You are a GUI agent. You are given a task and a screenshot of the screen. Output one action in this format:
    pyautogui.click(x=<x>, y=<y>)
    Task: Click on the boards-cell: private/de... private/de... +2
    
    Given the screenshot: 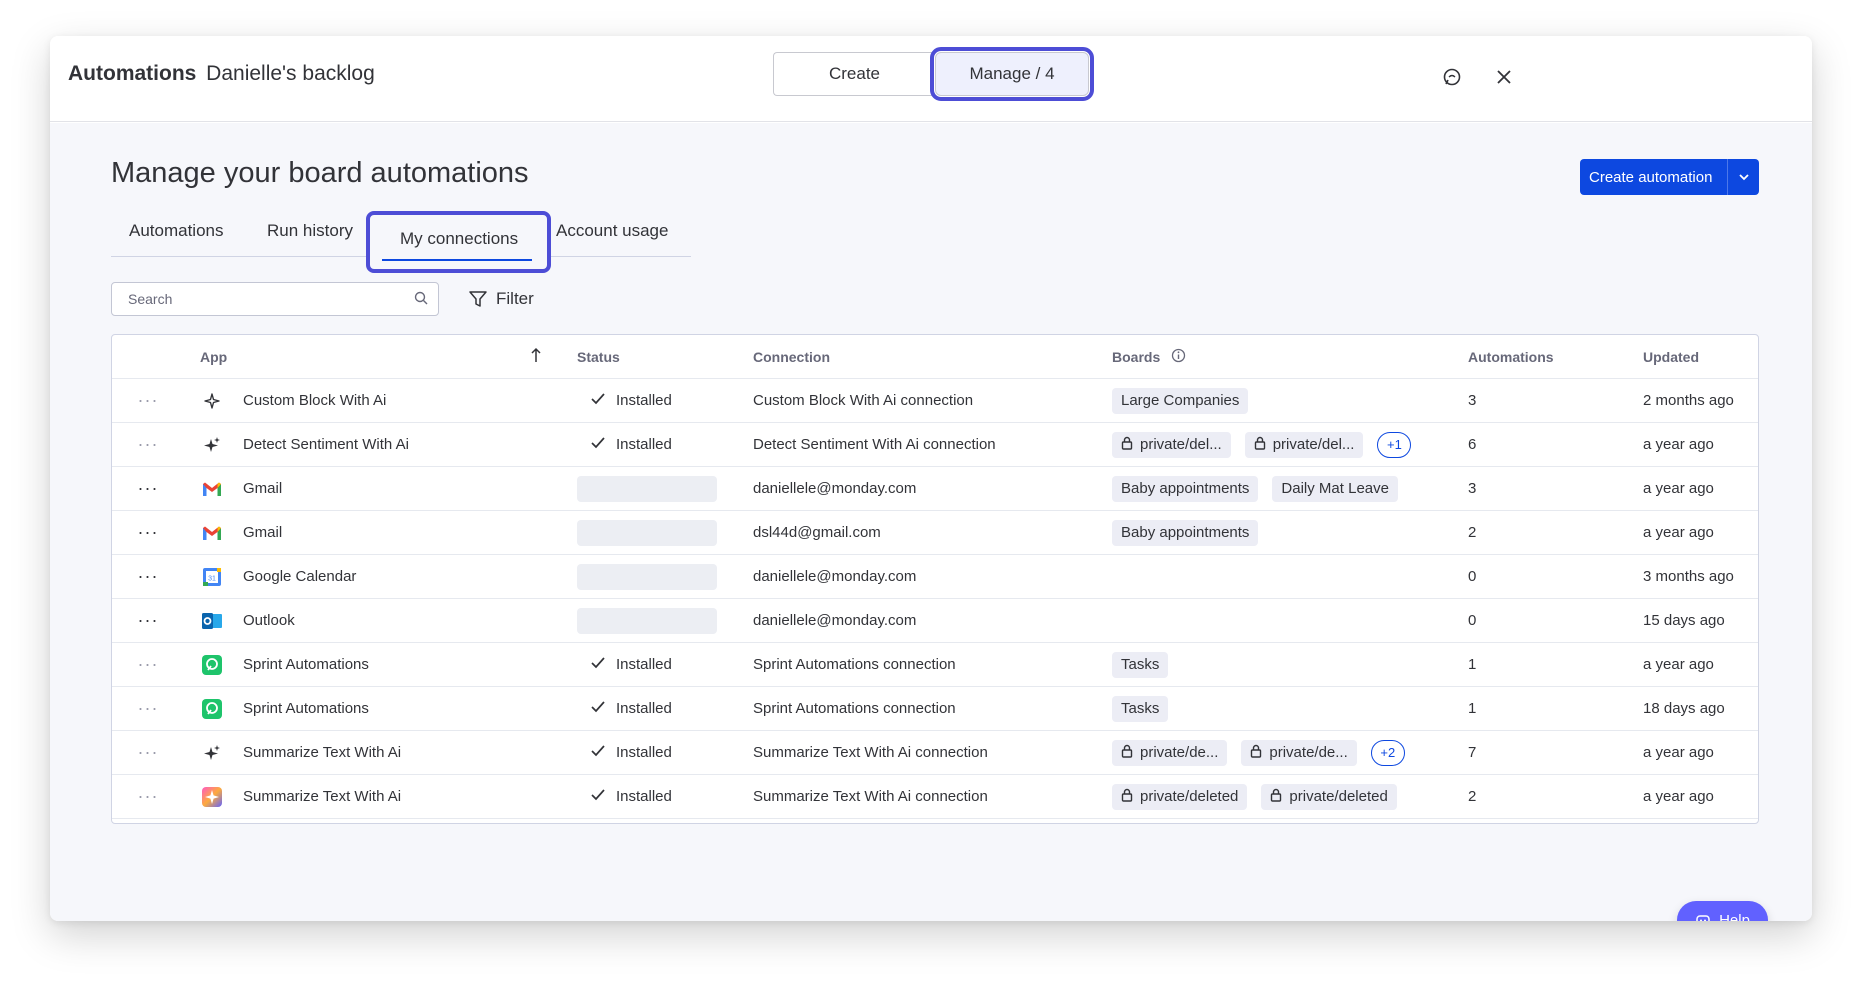 What is the action you would take?
    pyautogui.click(x=1258, y=752)
    